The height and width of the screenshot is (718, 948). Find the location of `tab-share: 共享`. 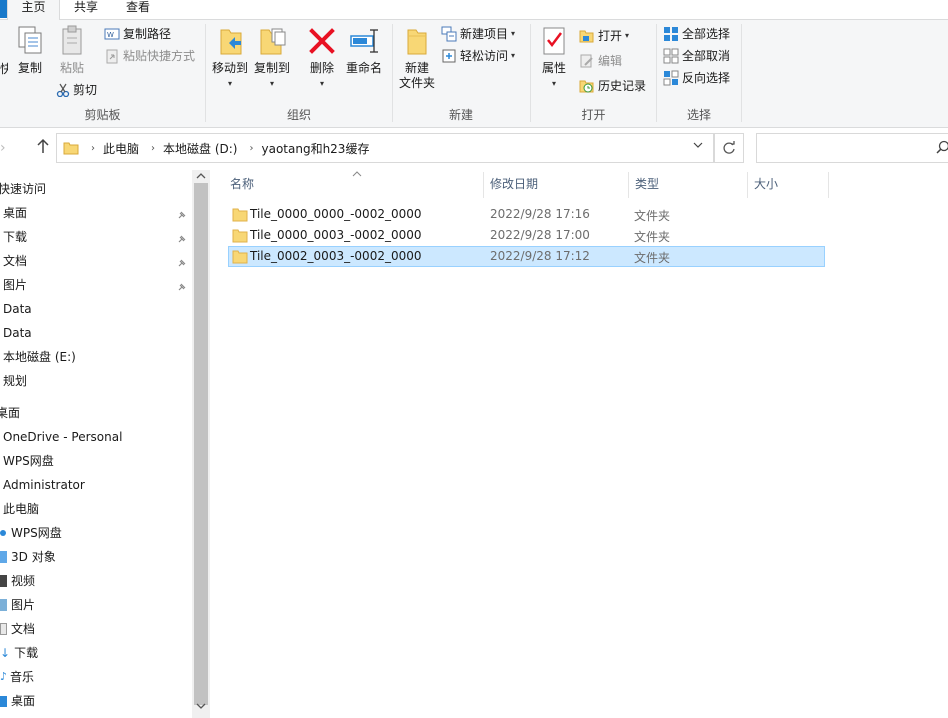

tab-share: 共享 is located at coordinates (86, 10).